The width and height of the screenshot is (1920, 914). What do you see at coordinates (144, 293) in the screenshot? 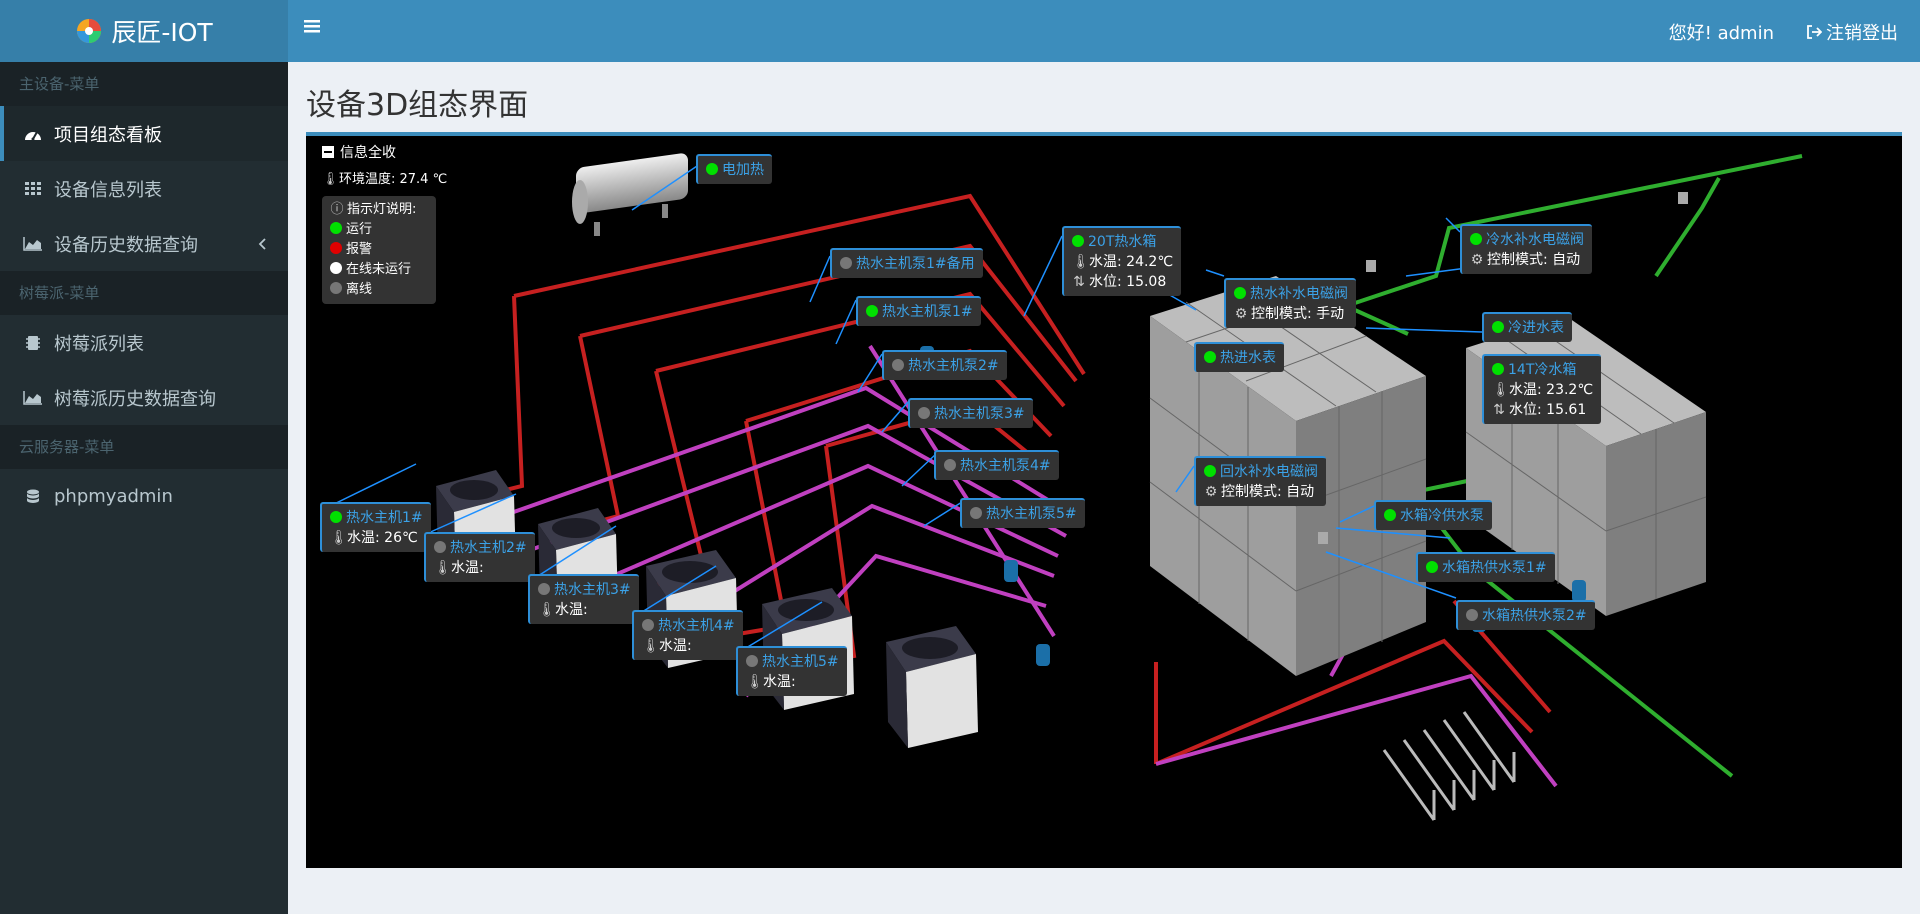
I see `menu-header-raspberry: 树莓派-菜单` at bounding box center [144, 293].